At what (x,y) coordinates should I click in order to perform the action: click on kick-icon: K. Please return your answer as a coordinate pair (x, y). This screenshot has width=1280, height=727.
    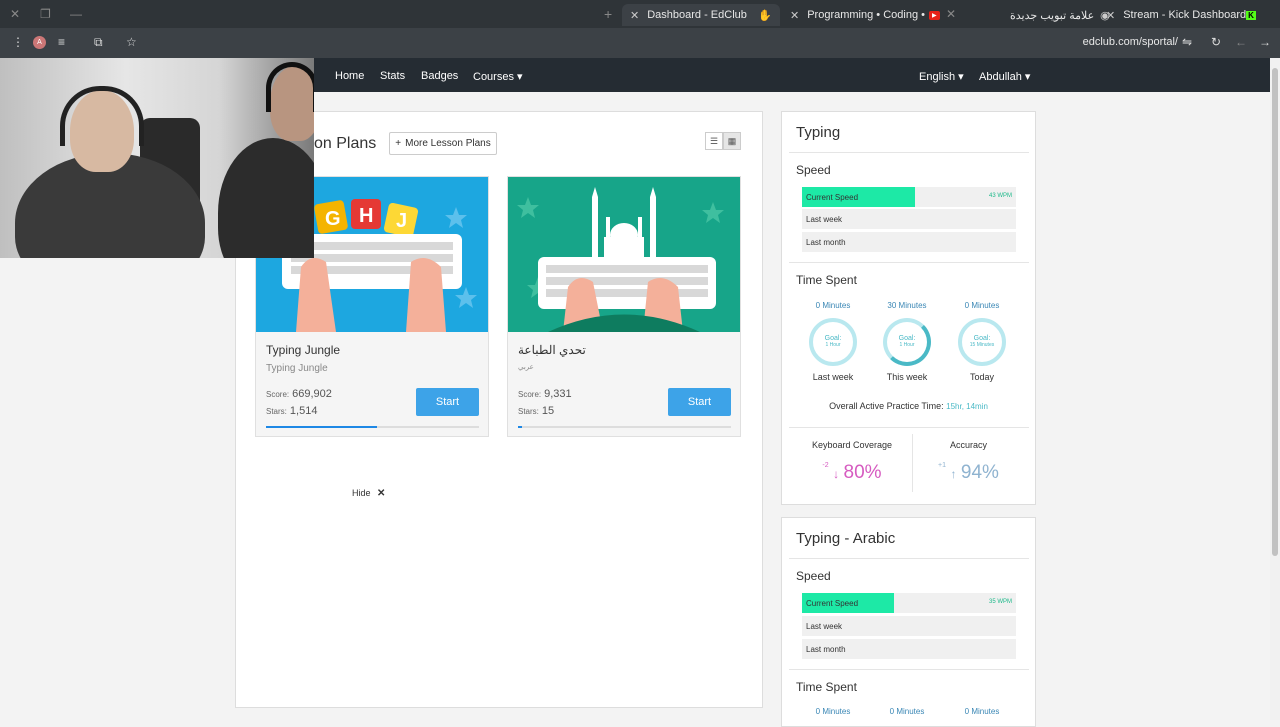
    Looking at the image, I should click on (1251, 15).